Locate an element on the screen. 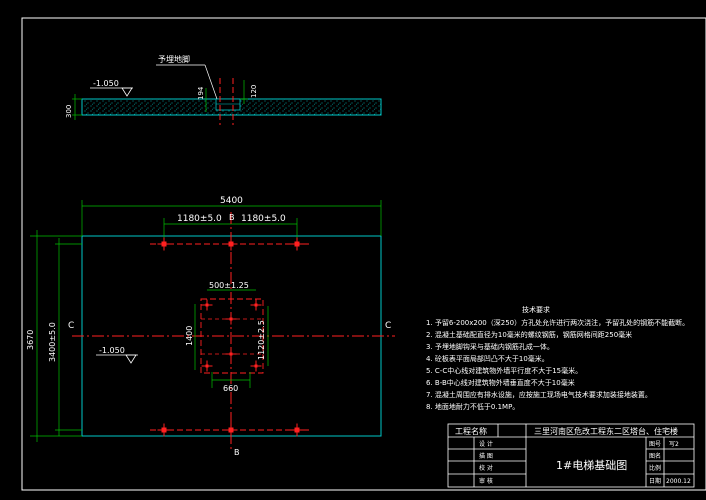  pit-width-label: 120 is located at coordinates (254, 91).